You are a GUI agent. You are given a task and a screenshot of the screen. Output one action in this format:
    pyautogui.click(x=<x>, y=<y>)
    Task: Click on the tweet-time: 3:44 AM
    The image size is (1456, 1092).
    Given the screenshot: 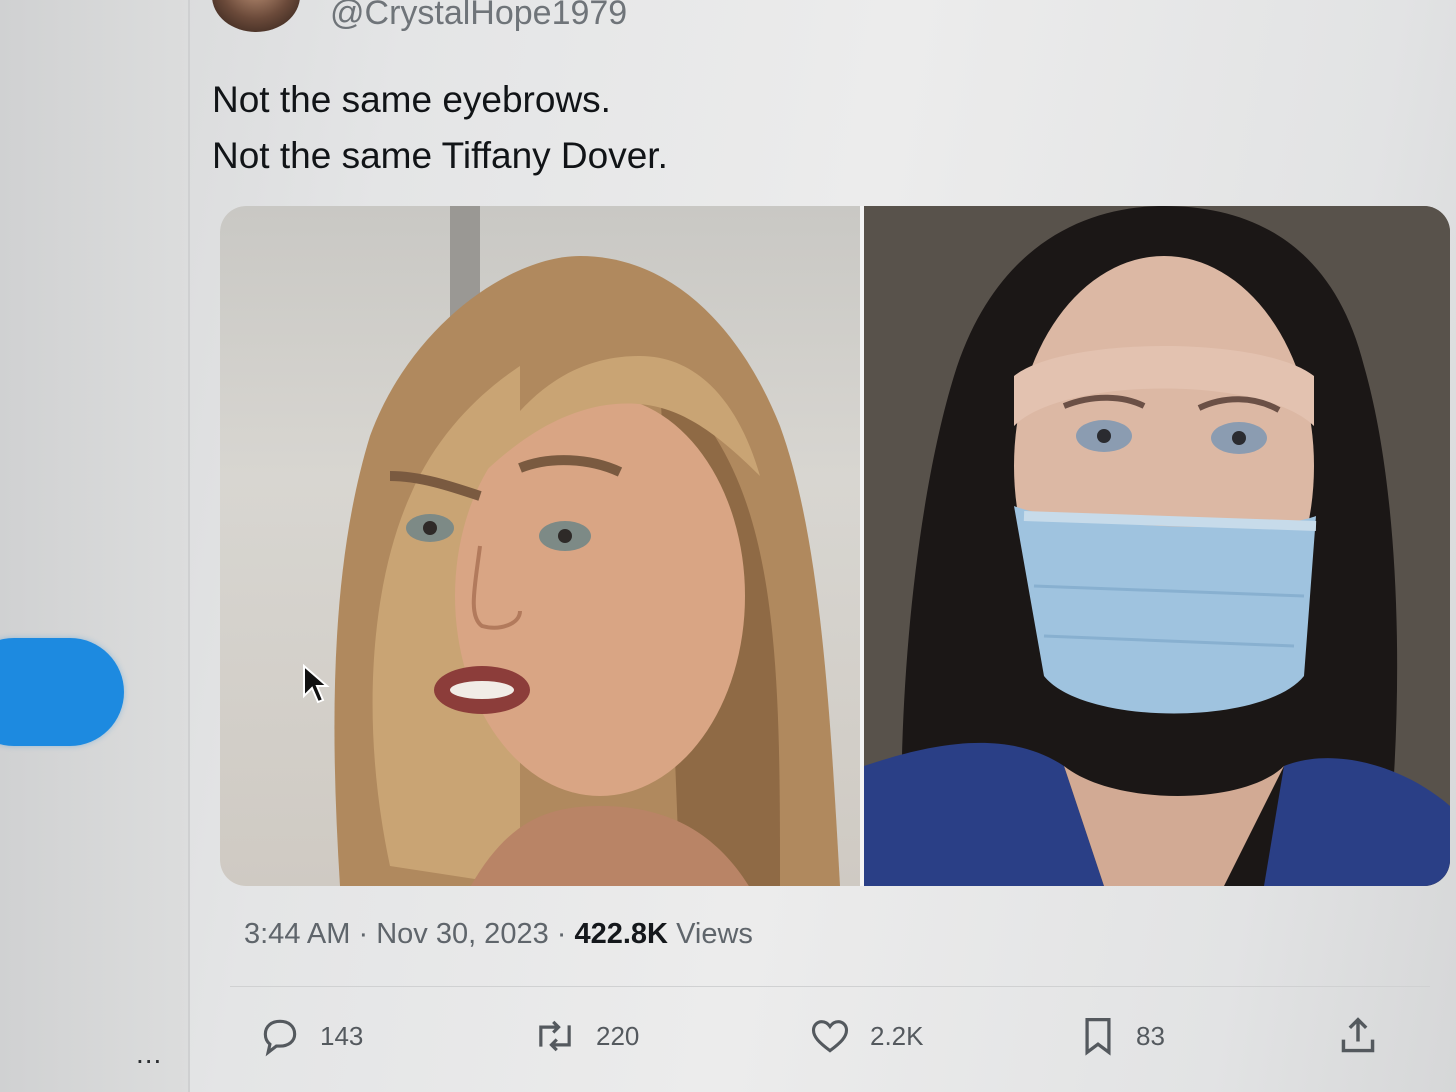 What is the action you would take?
    pyautogui.click(x=297, y=934)
    